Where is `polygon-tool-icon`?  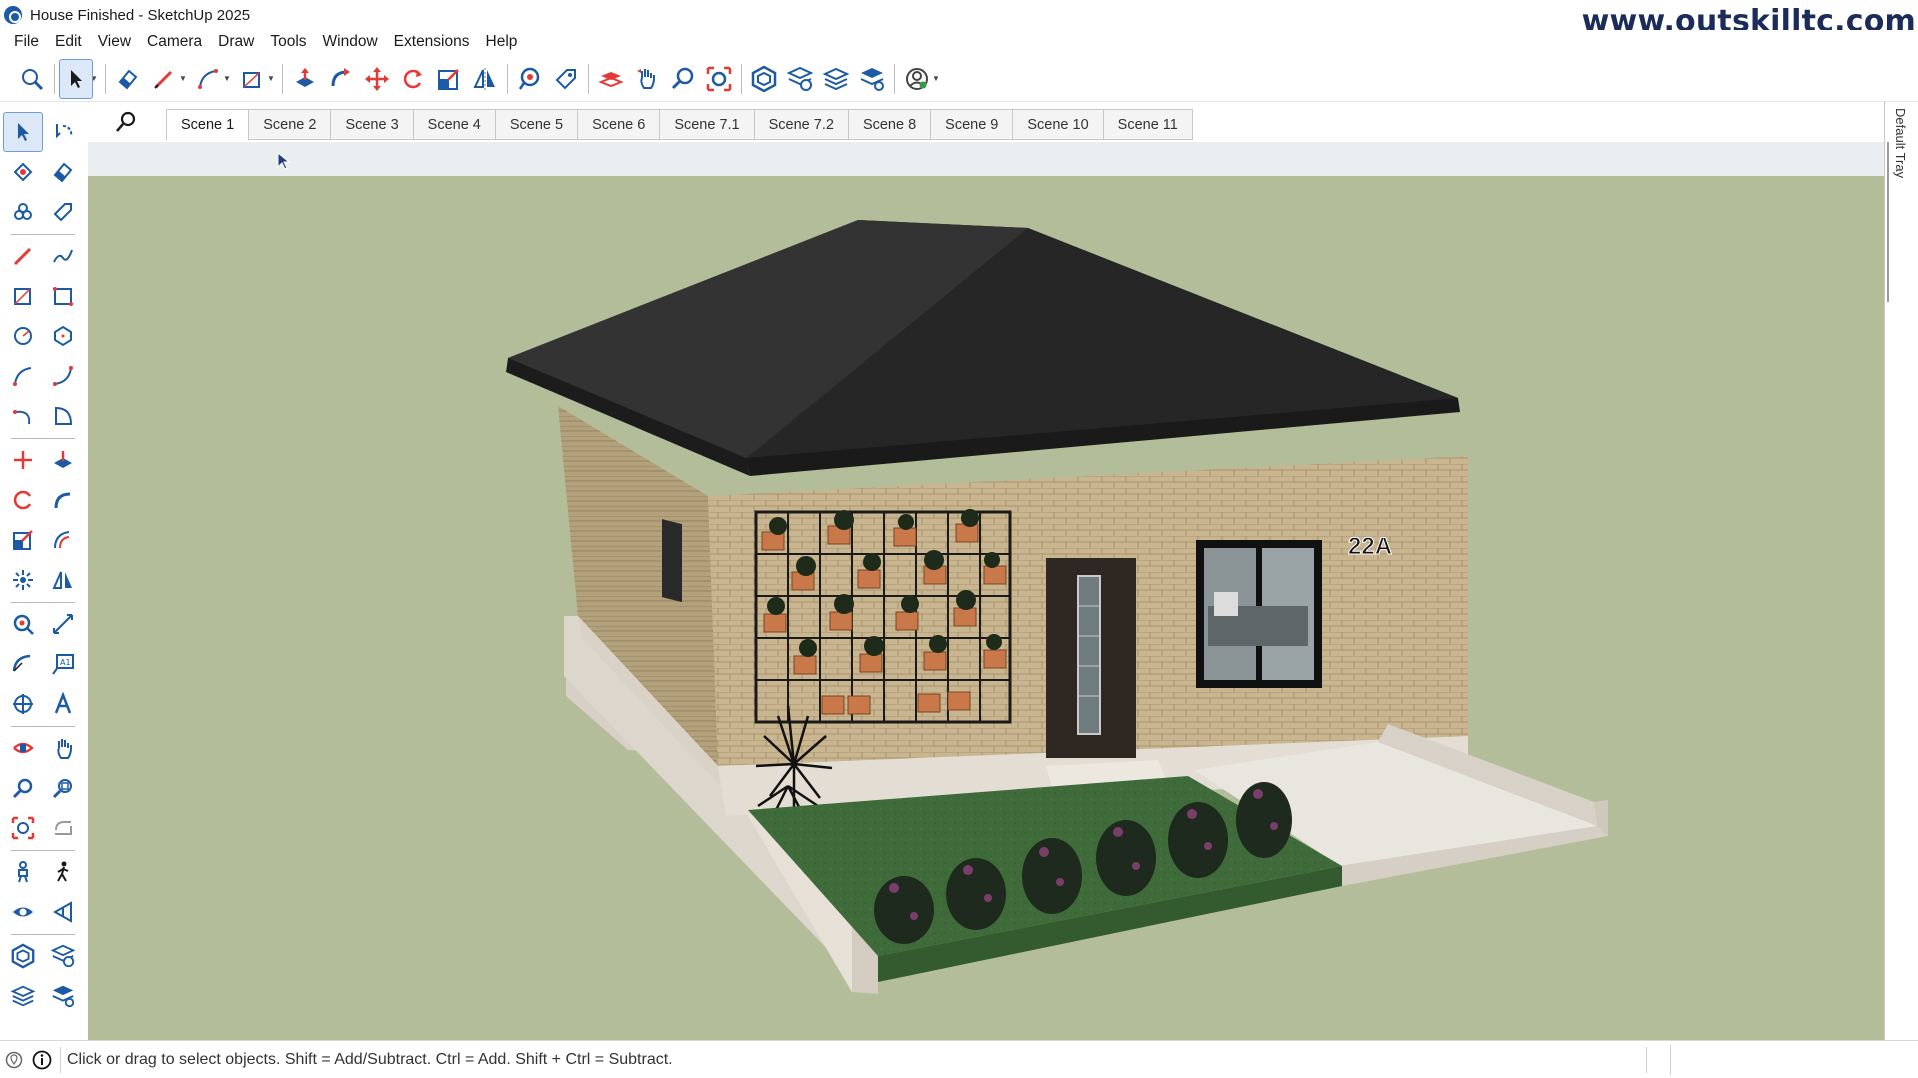 polygon-tool-icon is located at coordinates (63, 336).